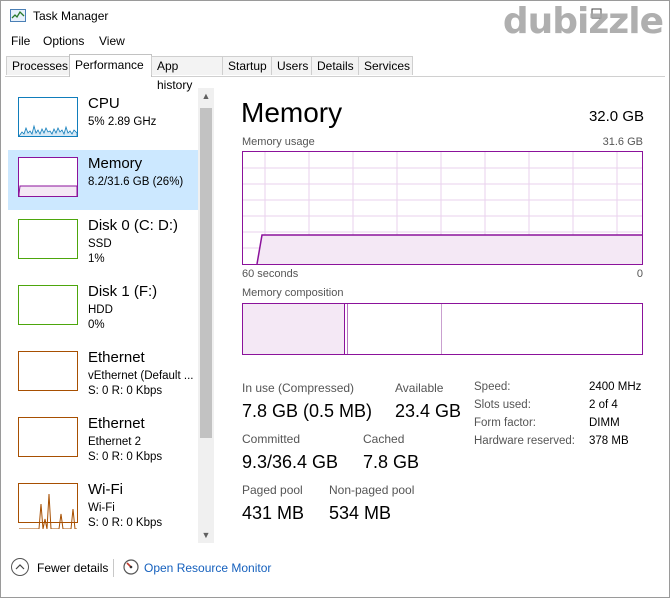 The width and height of the screenshot is (670, 598). I want to click on sidebar-disk0-type: SSD, so click(100, 244).